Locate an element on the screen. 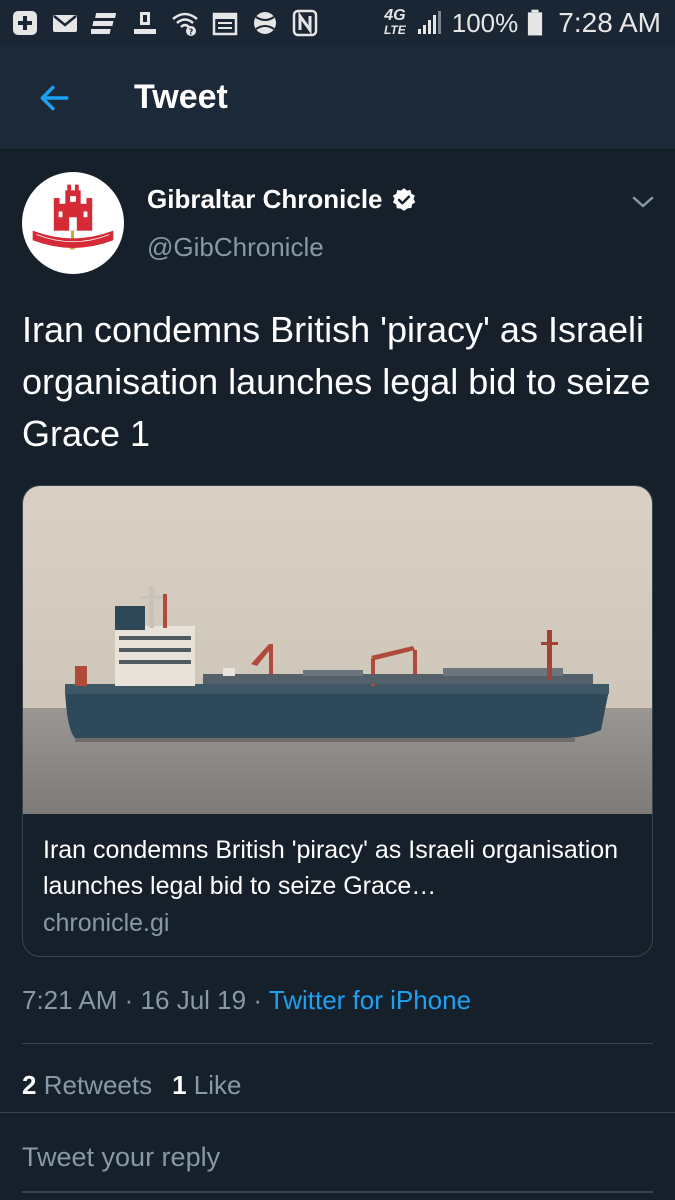  tweet-author-row: Gibraltar Chronicle @GibChronicle is located at coordinates (337, 220).